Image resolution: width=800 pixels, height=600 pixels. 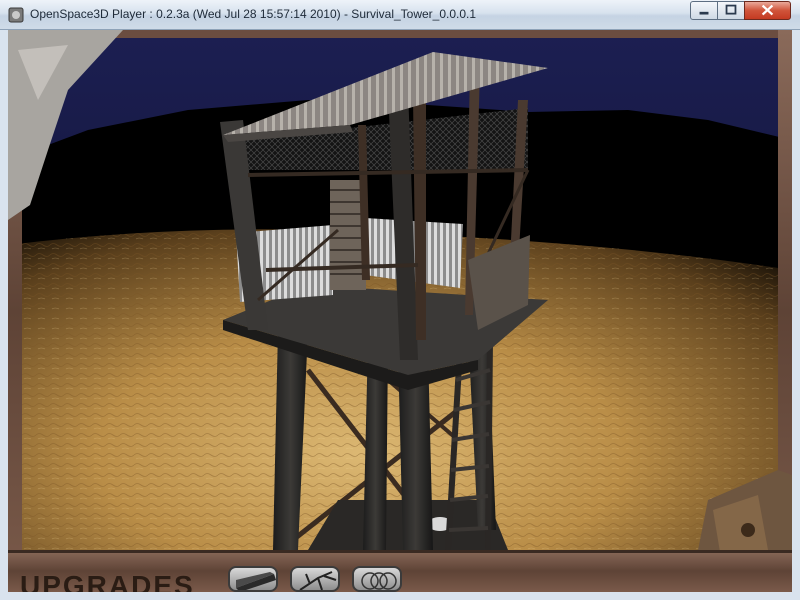 What do you see at coordinates (318, 580) in the screenshot?
I see `branches-icon` at bounding box center [318, 580].